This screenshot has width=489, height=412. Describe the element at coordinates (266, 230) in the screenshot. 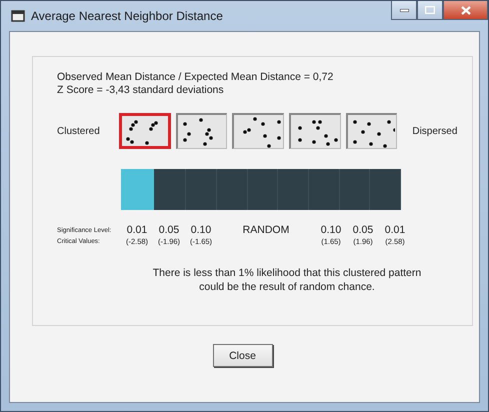

I see `significance-value: RANDOM` at that location.